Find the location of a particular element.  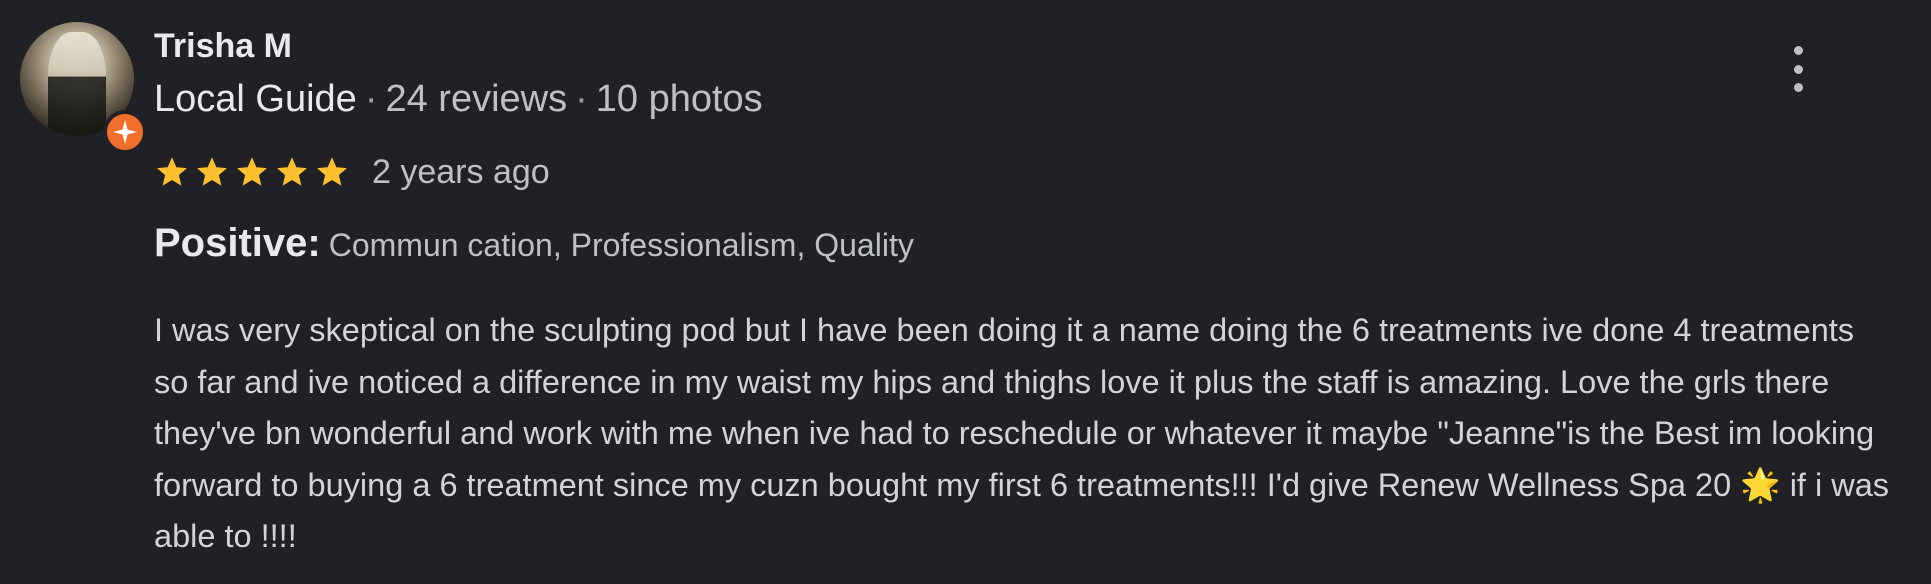

rating-row: 2 years ago is located at coordinates (352, 172).